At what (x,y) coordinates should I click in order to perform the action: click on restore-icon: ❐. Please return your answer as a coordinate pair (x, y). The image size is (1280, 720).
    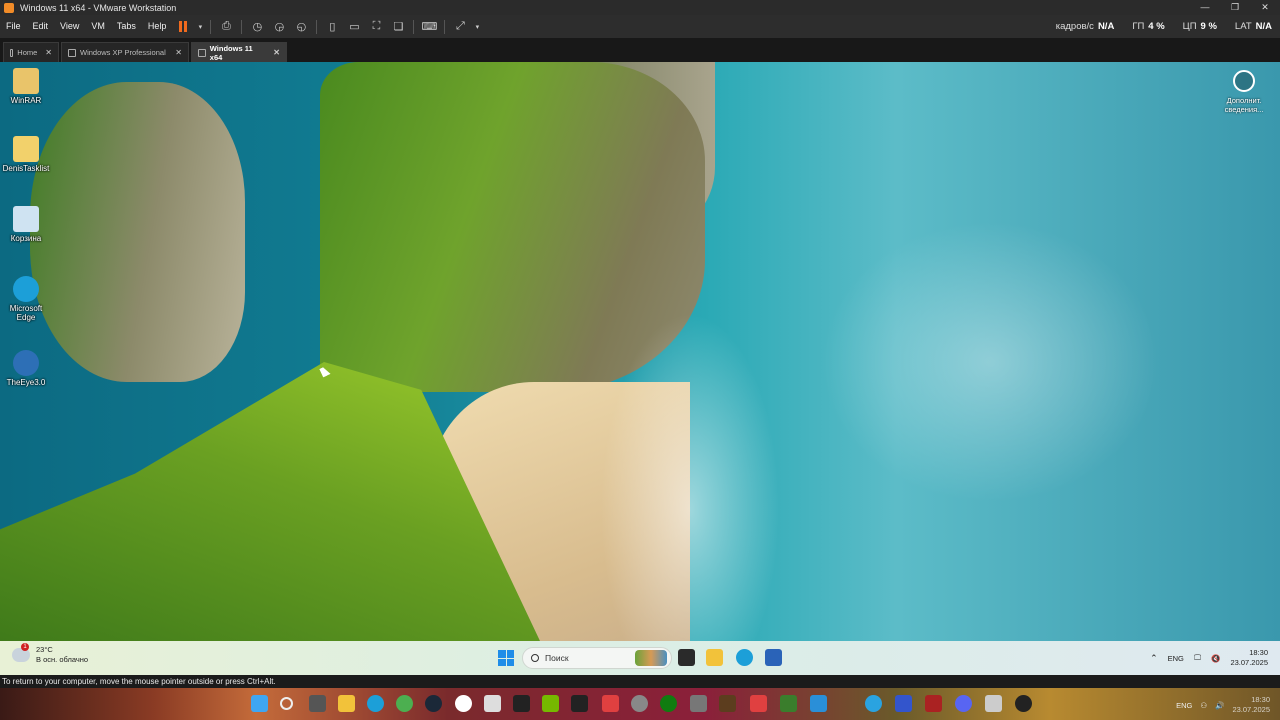
    Looking at the image, I should click on (1235, 7).